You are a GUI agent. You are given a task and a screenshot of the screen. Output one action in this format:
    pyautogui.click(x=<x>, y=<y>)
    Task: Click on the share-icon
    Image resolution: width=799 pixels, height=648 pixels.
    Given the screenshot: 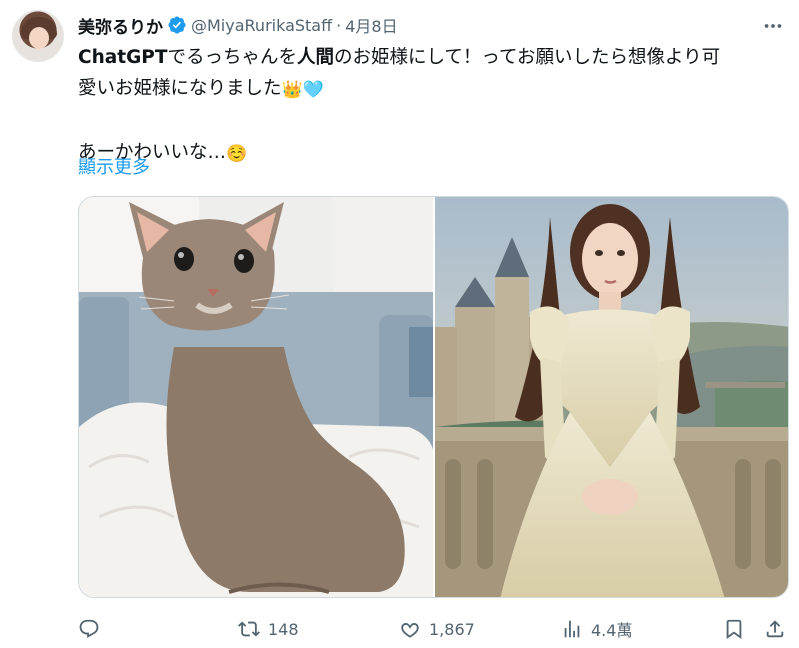 What is the action you would take?
    pyautogui.click(x=775, y=629)
    